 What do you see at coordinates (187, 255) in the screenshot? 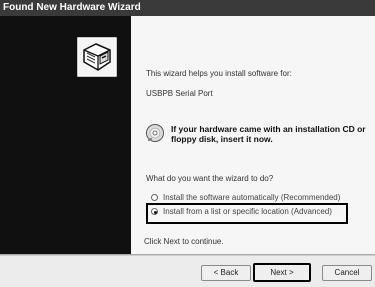
I see `footer-divider` at bounding box center [187, 255].